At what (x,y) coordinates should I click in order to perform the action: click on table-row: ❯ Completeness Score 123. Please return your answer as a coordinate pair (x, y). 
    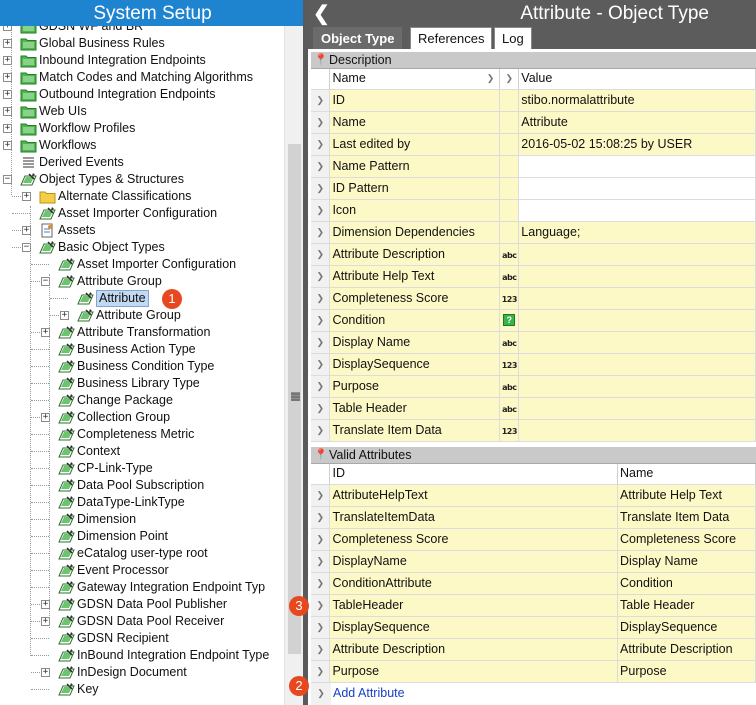
    Looking at the image, I should click on (533, 298).